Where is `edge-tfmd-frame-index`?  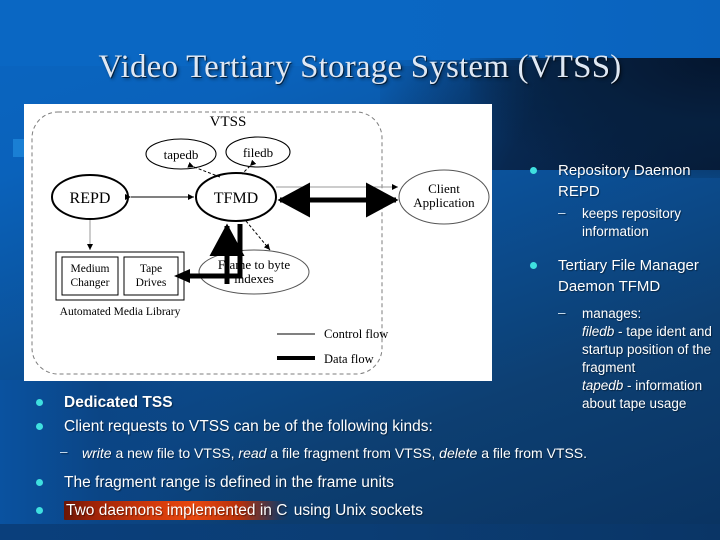
edge-tfmd-frame-index is located at coordinates (258, 235).